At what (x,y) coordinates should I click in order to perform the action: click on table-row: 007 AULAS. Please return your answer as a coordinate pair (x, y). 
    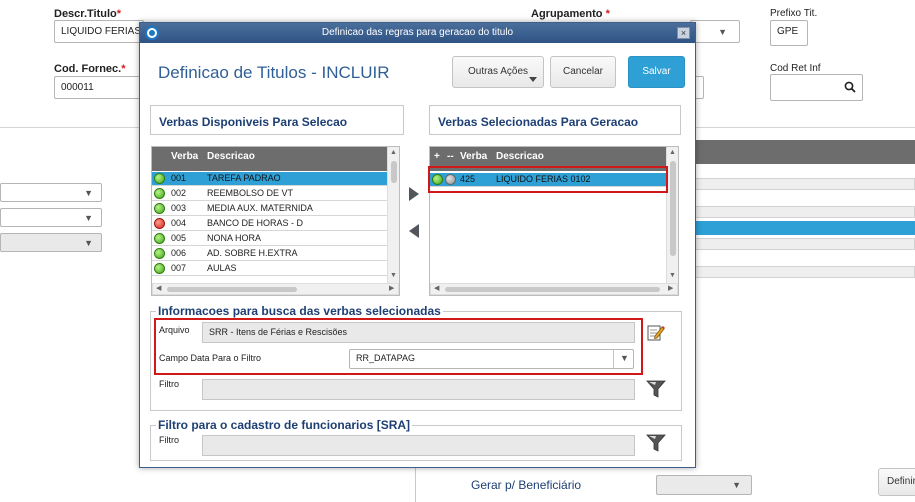
    Looking at the image, I should click on (269, 269).